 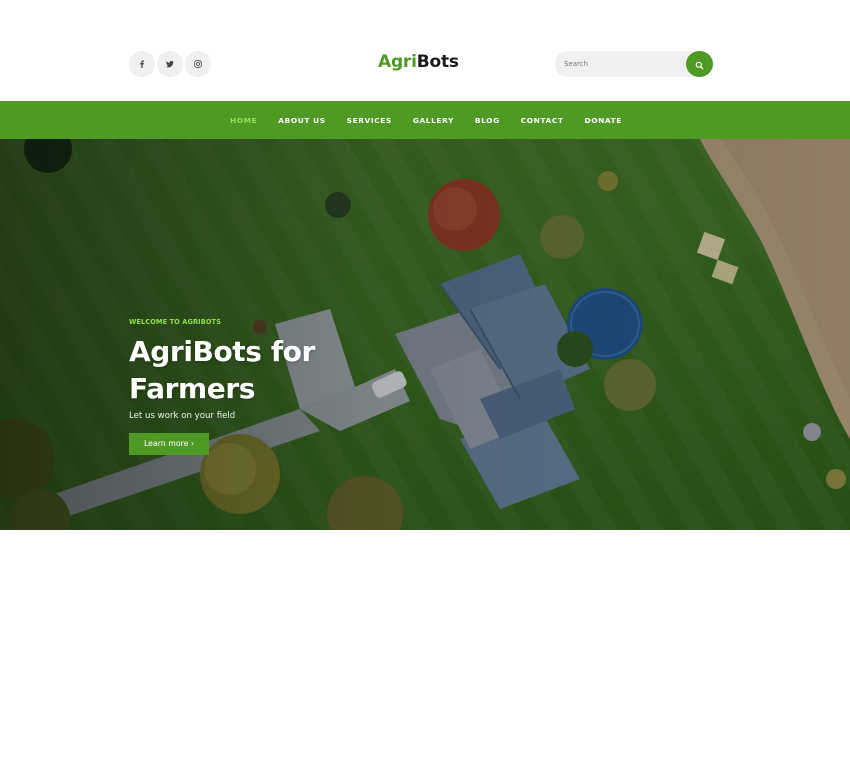 I want to click on nav-item-donate: DONATE, so click(x=602, y=120).